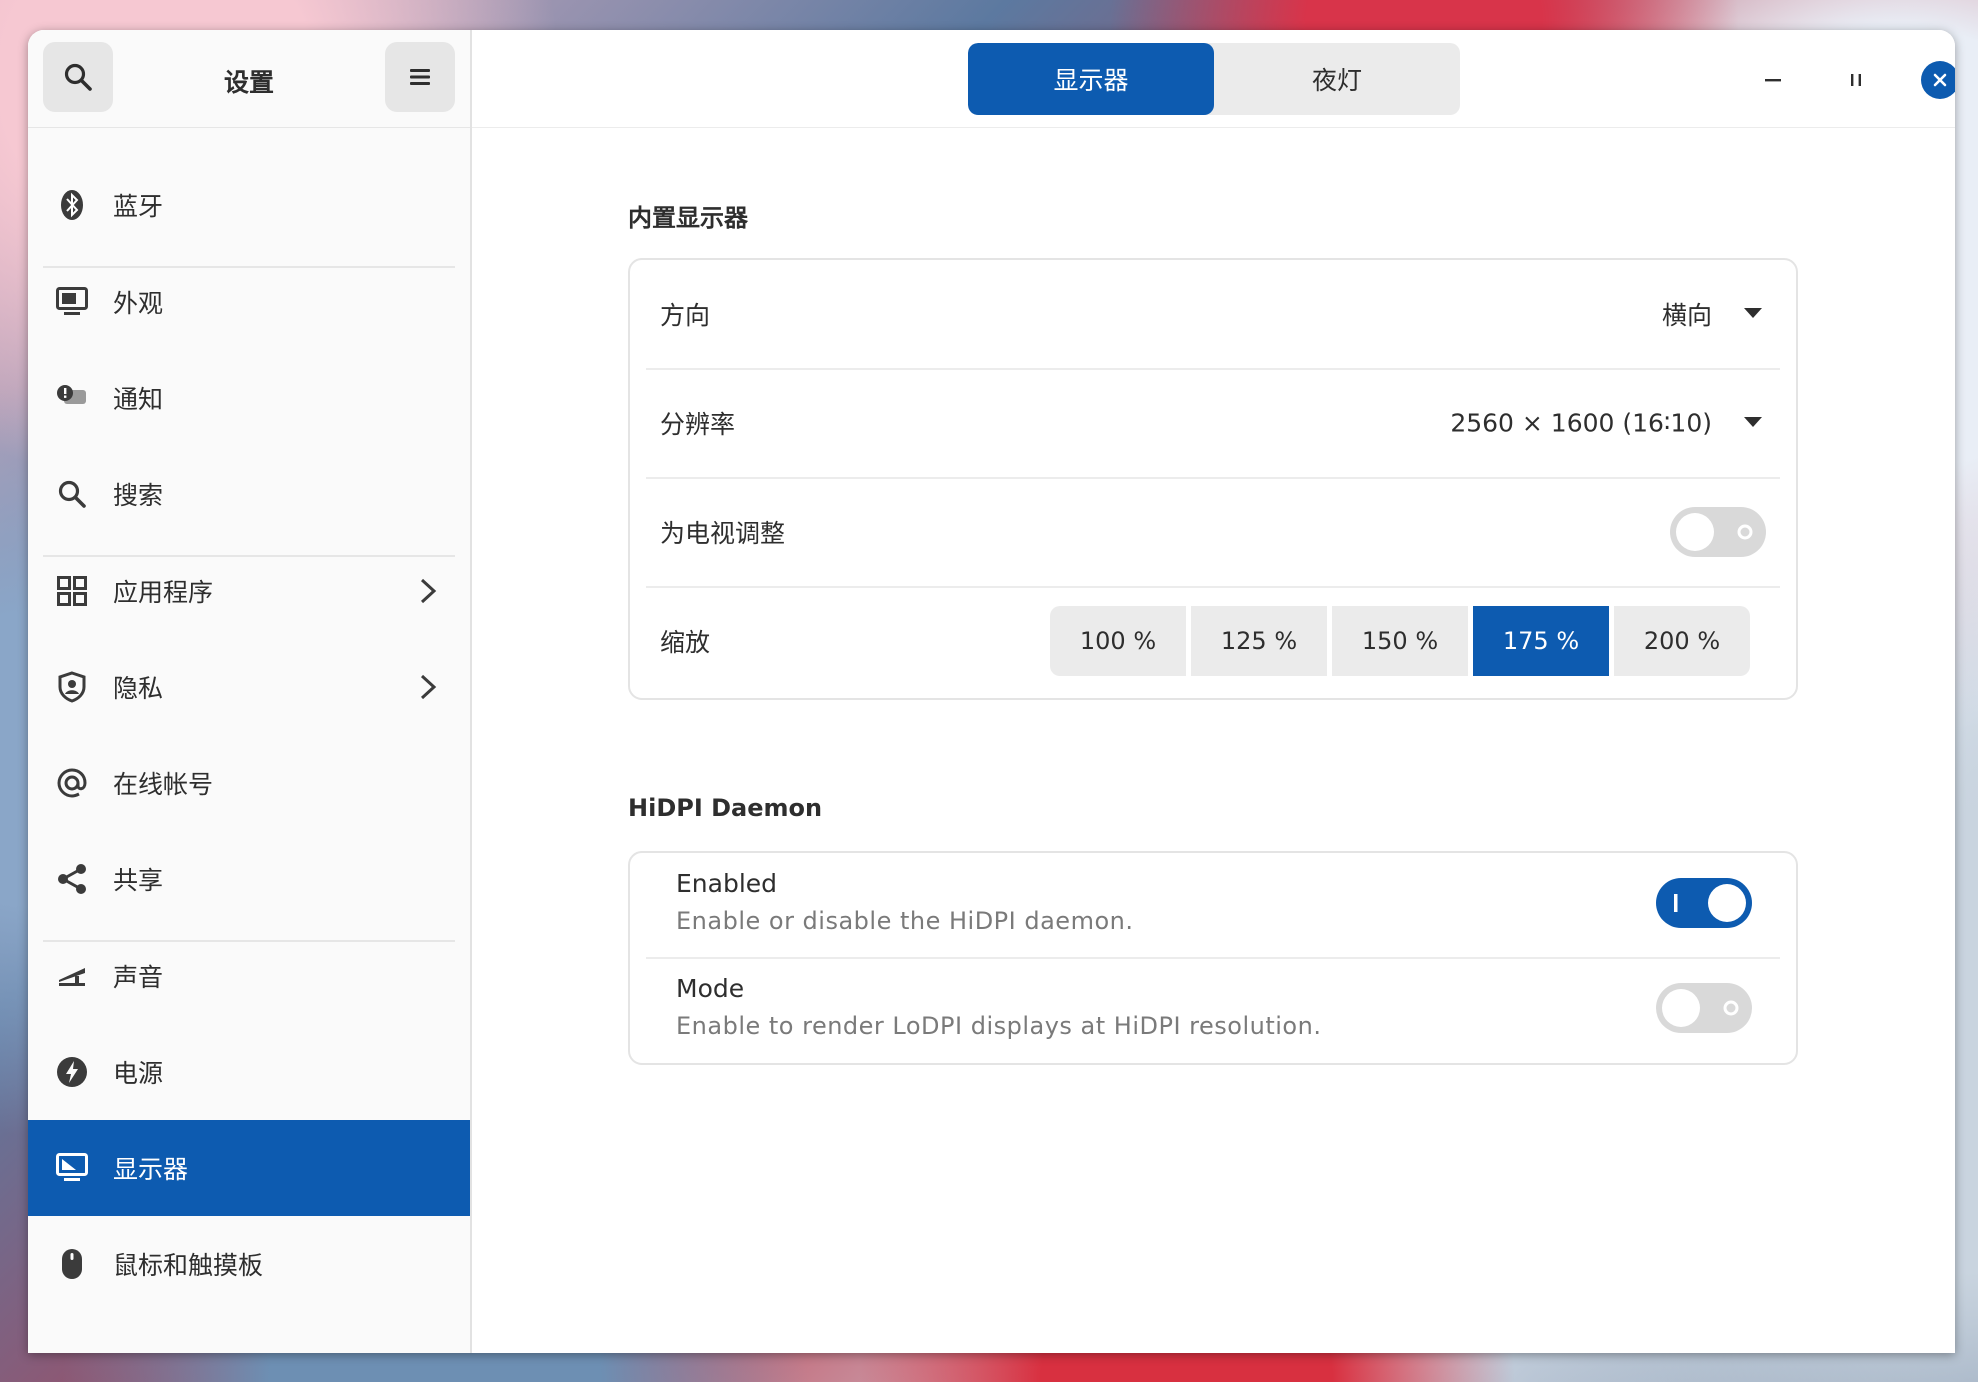 This screenshot has height=1382, width=1978. What do you see at coordinates (188, 1265) in the screenshot?
I see `sidebar-item-label: 鼠标和触摸板` at bounding box center [188, 1265].